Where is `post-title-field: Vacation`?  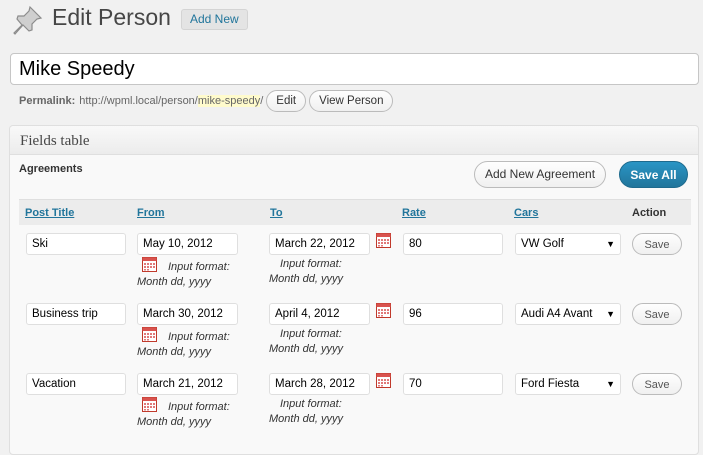
post-title-field: Vacation is located at coordinates (76, 384).